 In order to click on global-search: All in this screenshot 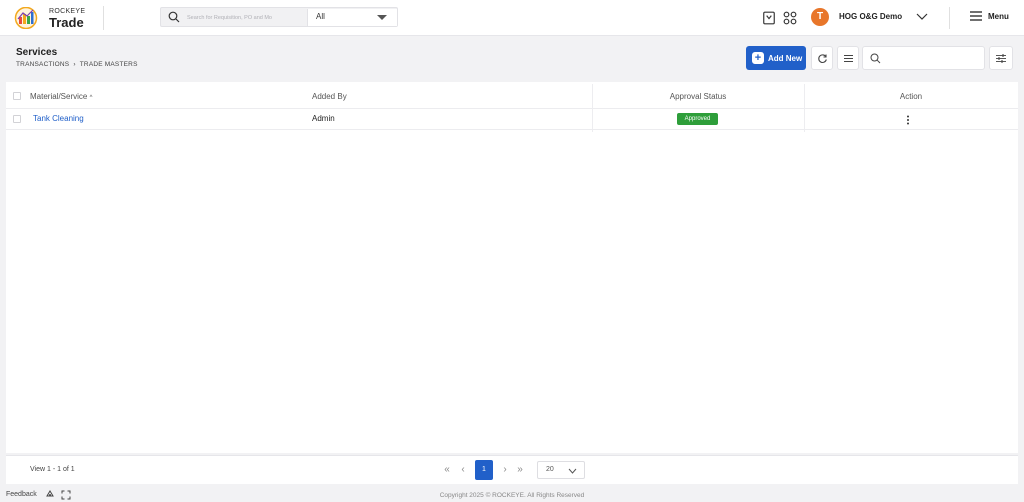, I will do `click(279, 17)`.